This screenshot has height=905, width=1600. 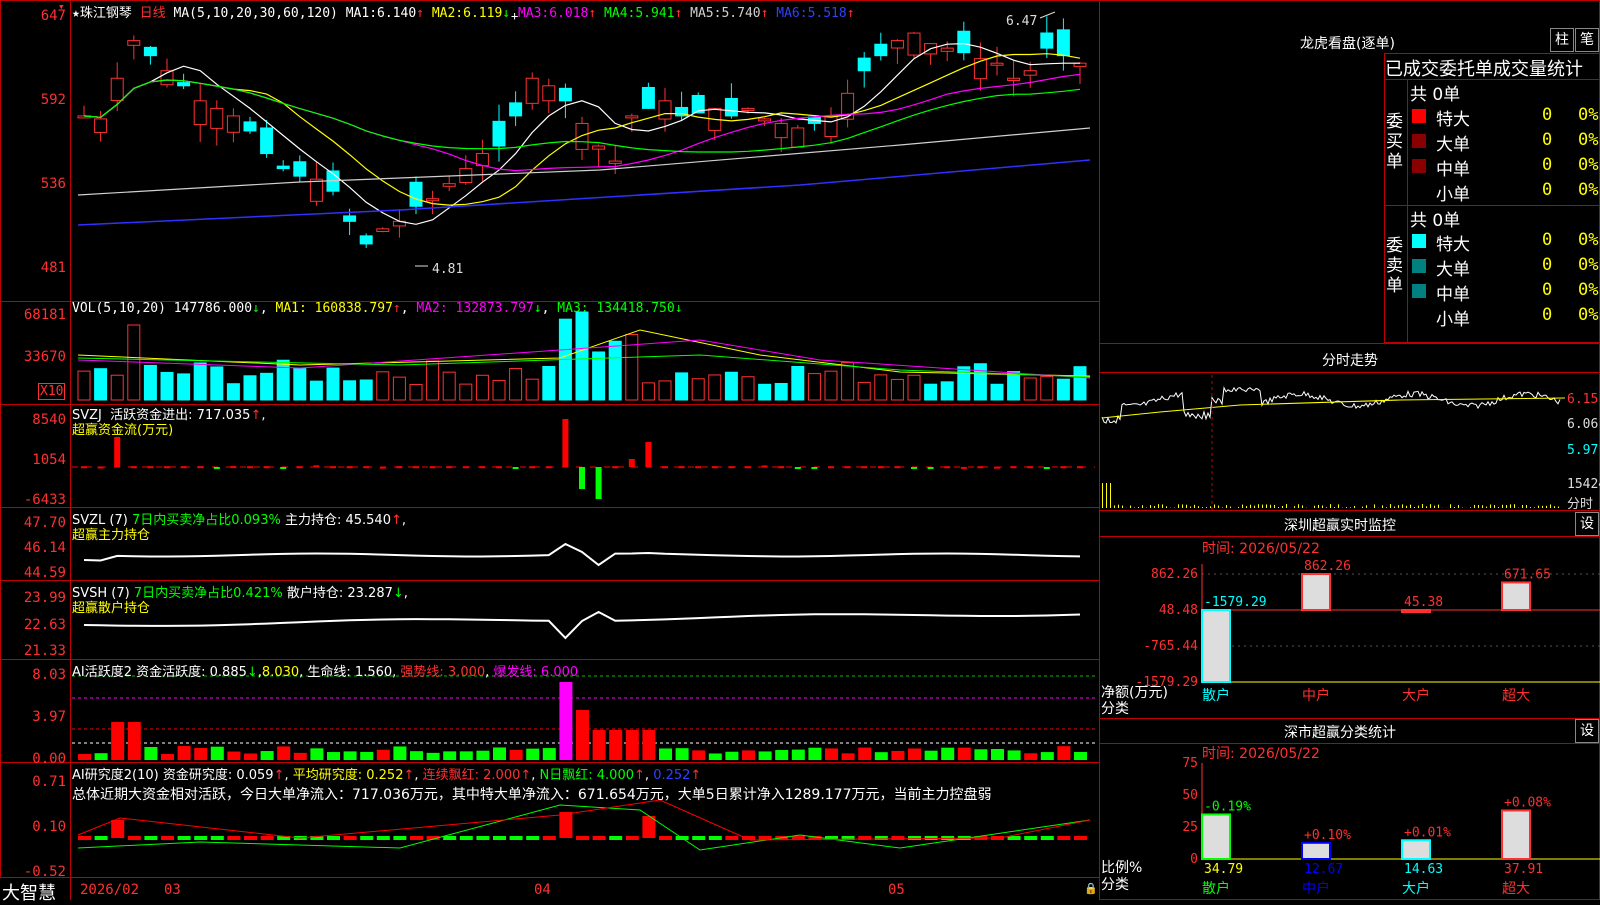 I want to click on y-tick: 592, so click(x=33, y=100).